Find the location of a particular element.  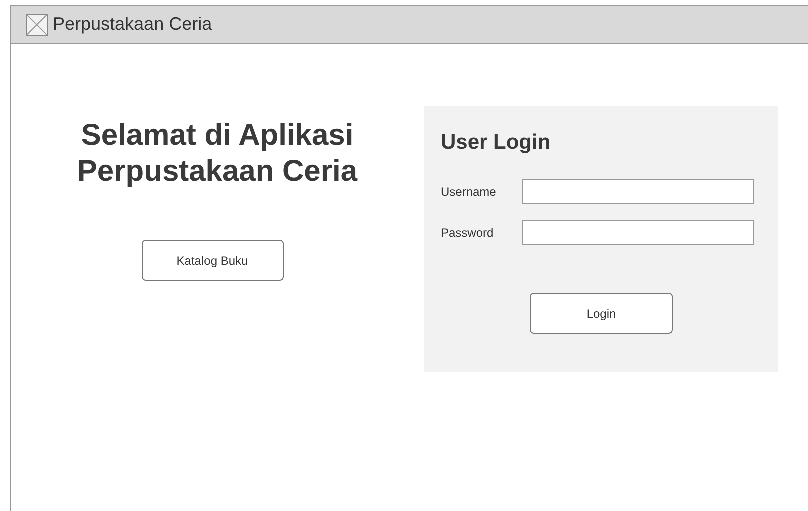

login-heading: User Login is located at coordinates (496, 143).